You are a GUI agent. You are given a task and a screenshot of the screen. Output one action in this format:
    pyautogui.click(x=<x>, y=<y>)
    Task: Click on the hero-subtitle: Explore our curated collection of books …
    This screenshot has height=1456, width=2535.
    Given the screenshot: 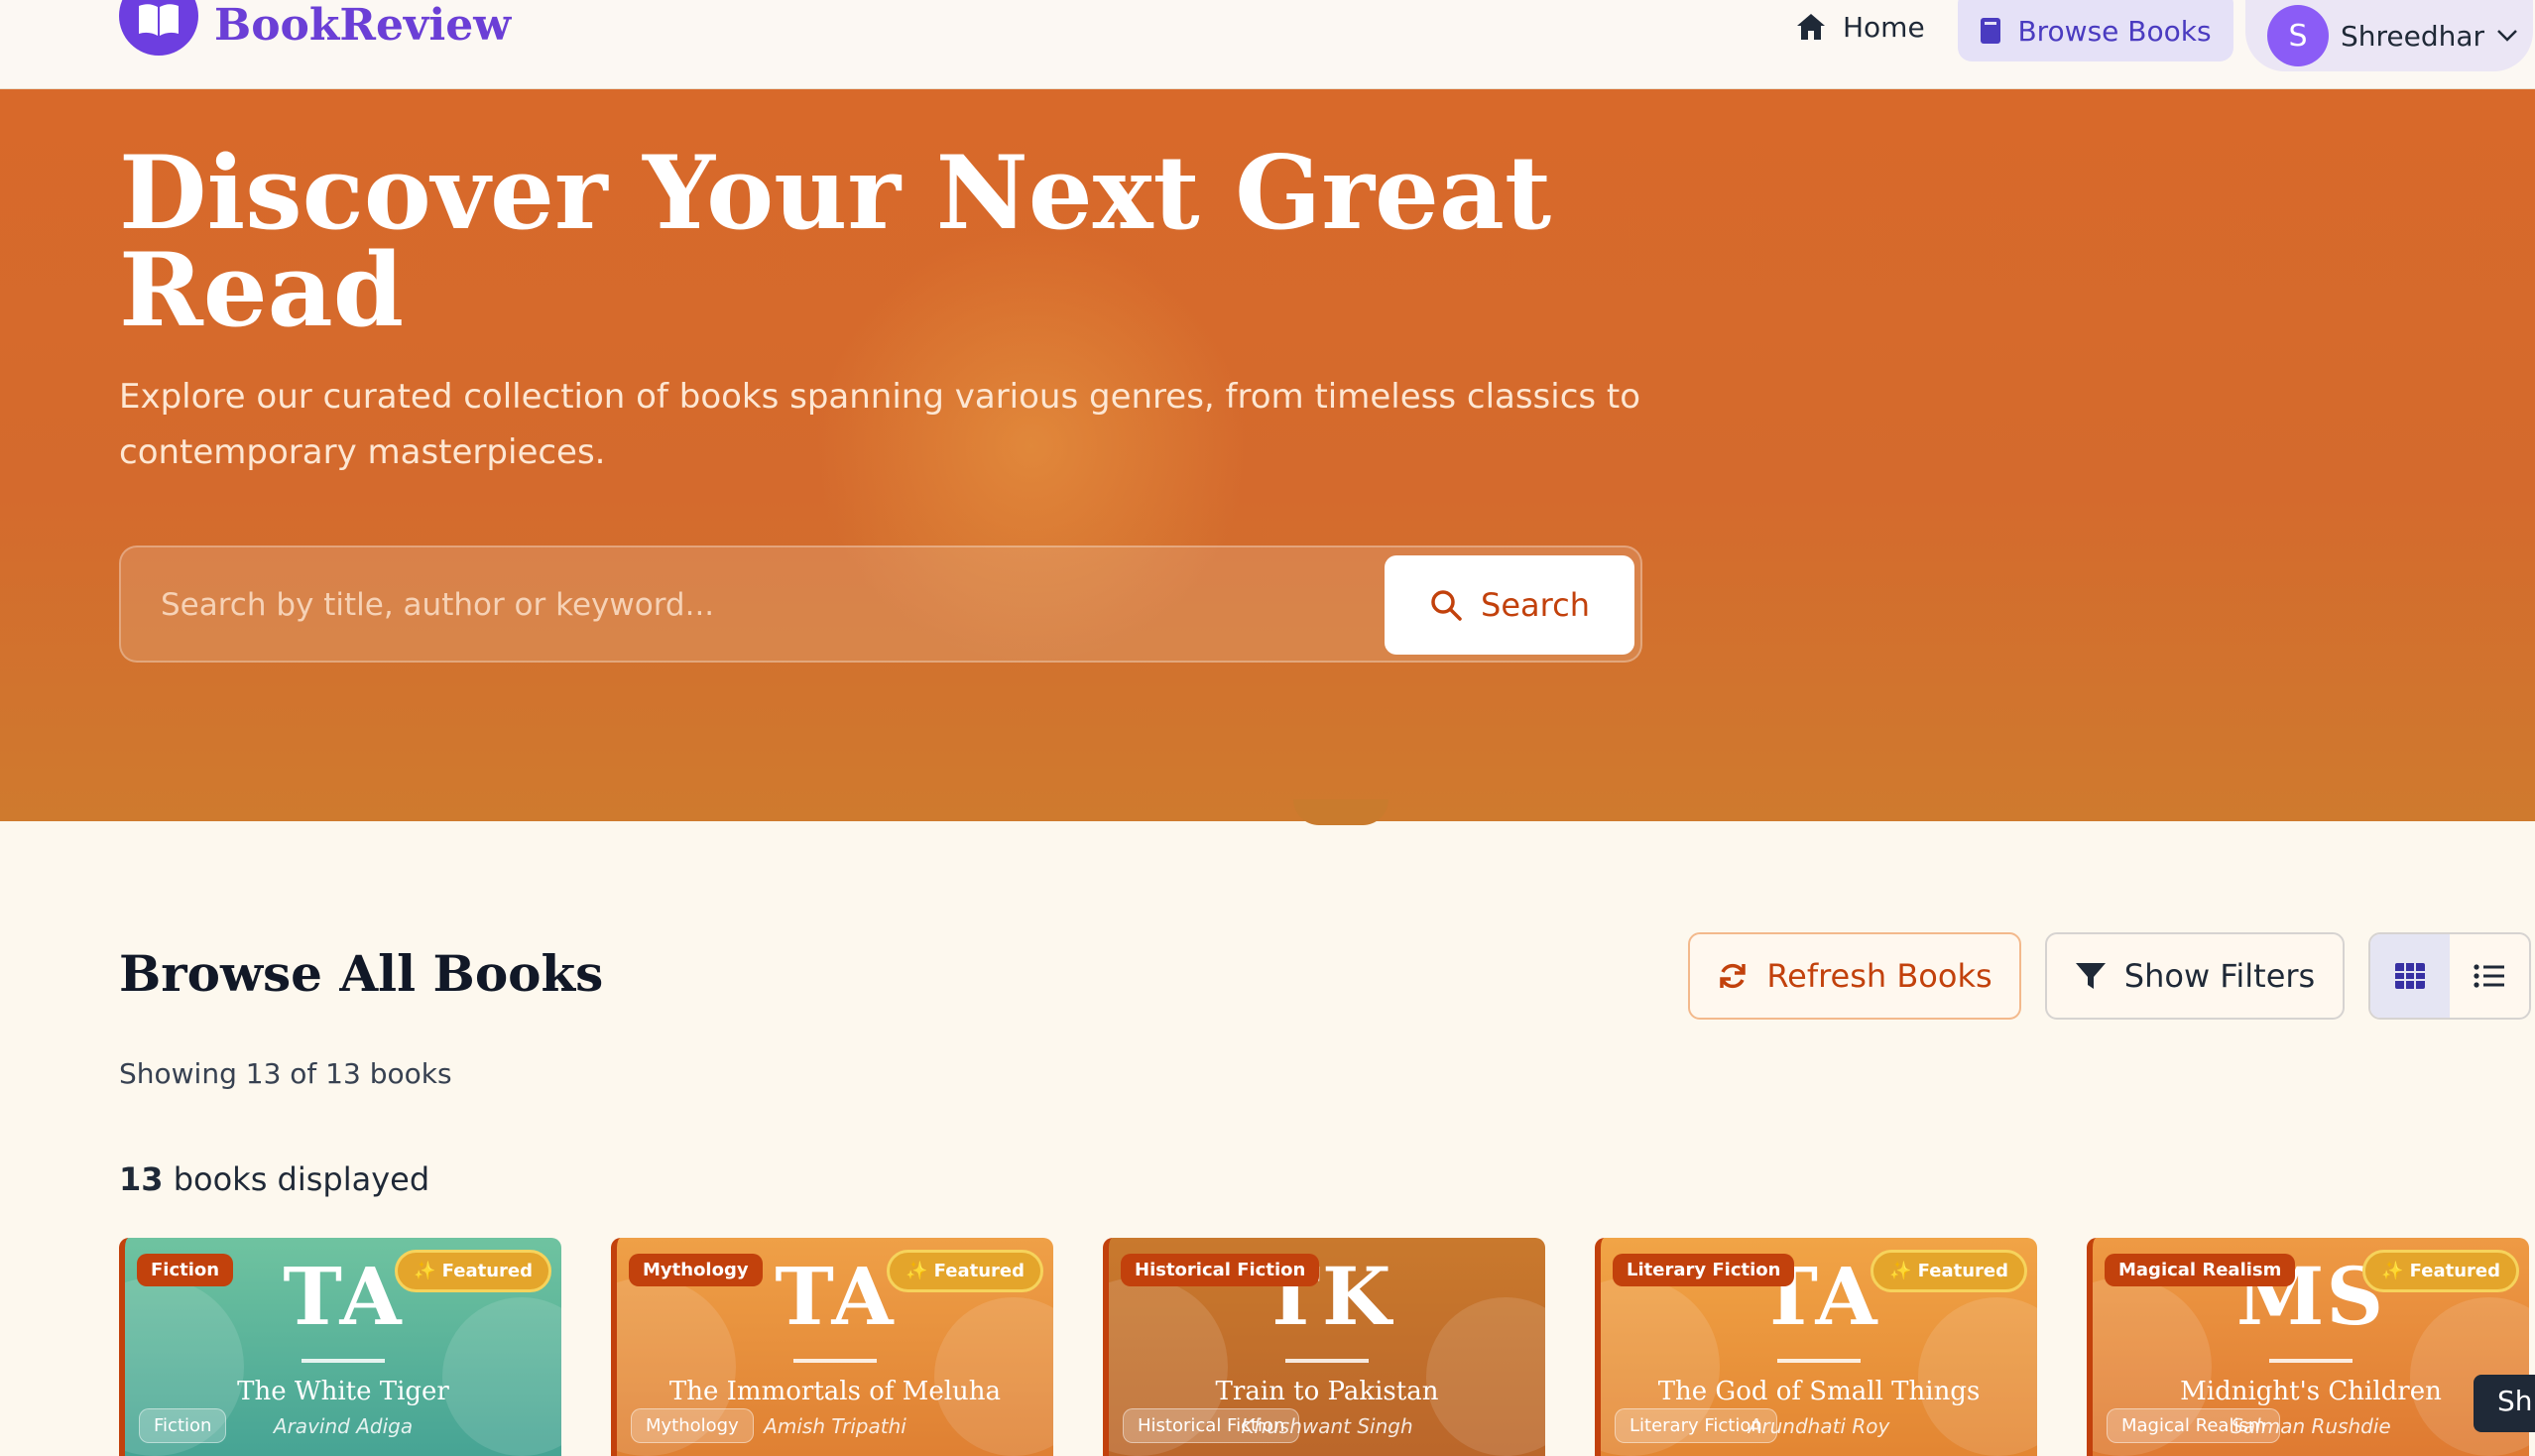 What is the action you would take?
    pyautogui.click(x=880, y=424)
    